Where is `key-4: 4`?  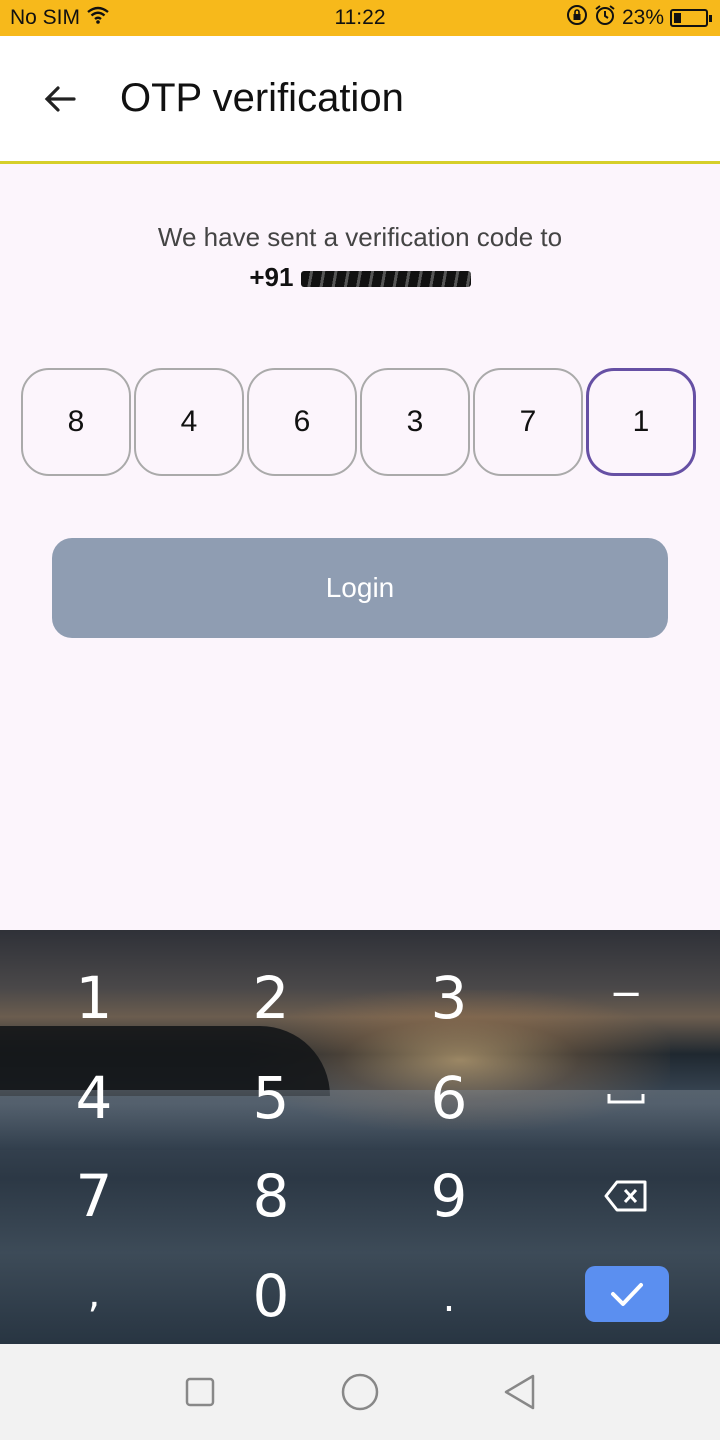
key-4: 4 is located at coordinates (94, 1098).